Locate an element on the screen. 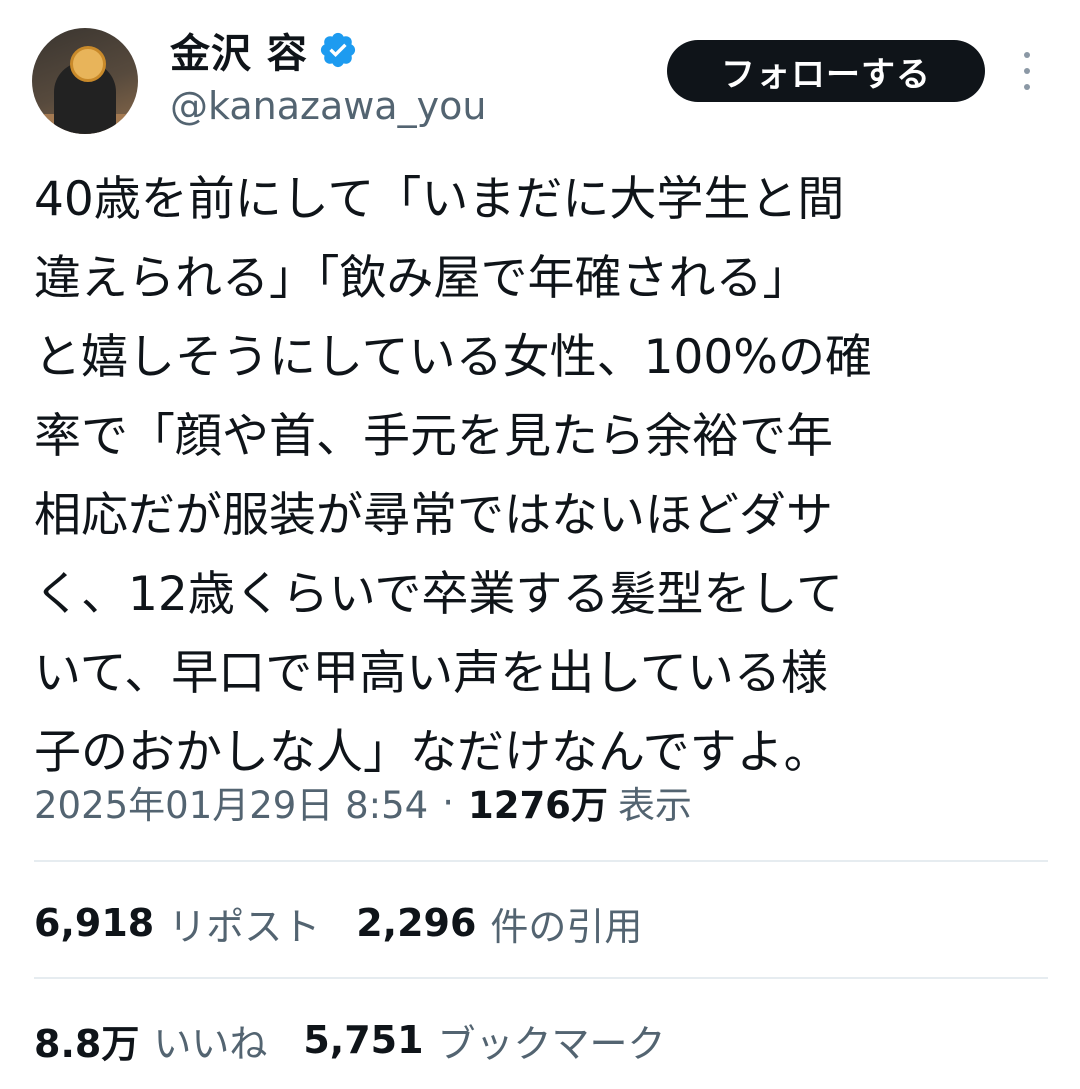  likes-label: いいね is located at coordinates (210, 1040).